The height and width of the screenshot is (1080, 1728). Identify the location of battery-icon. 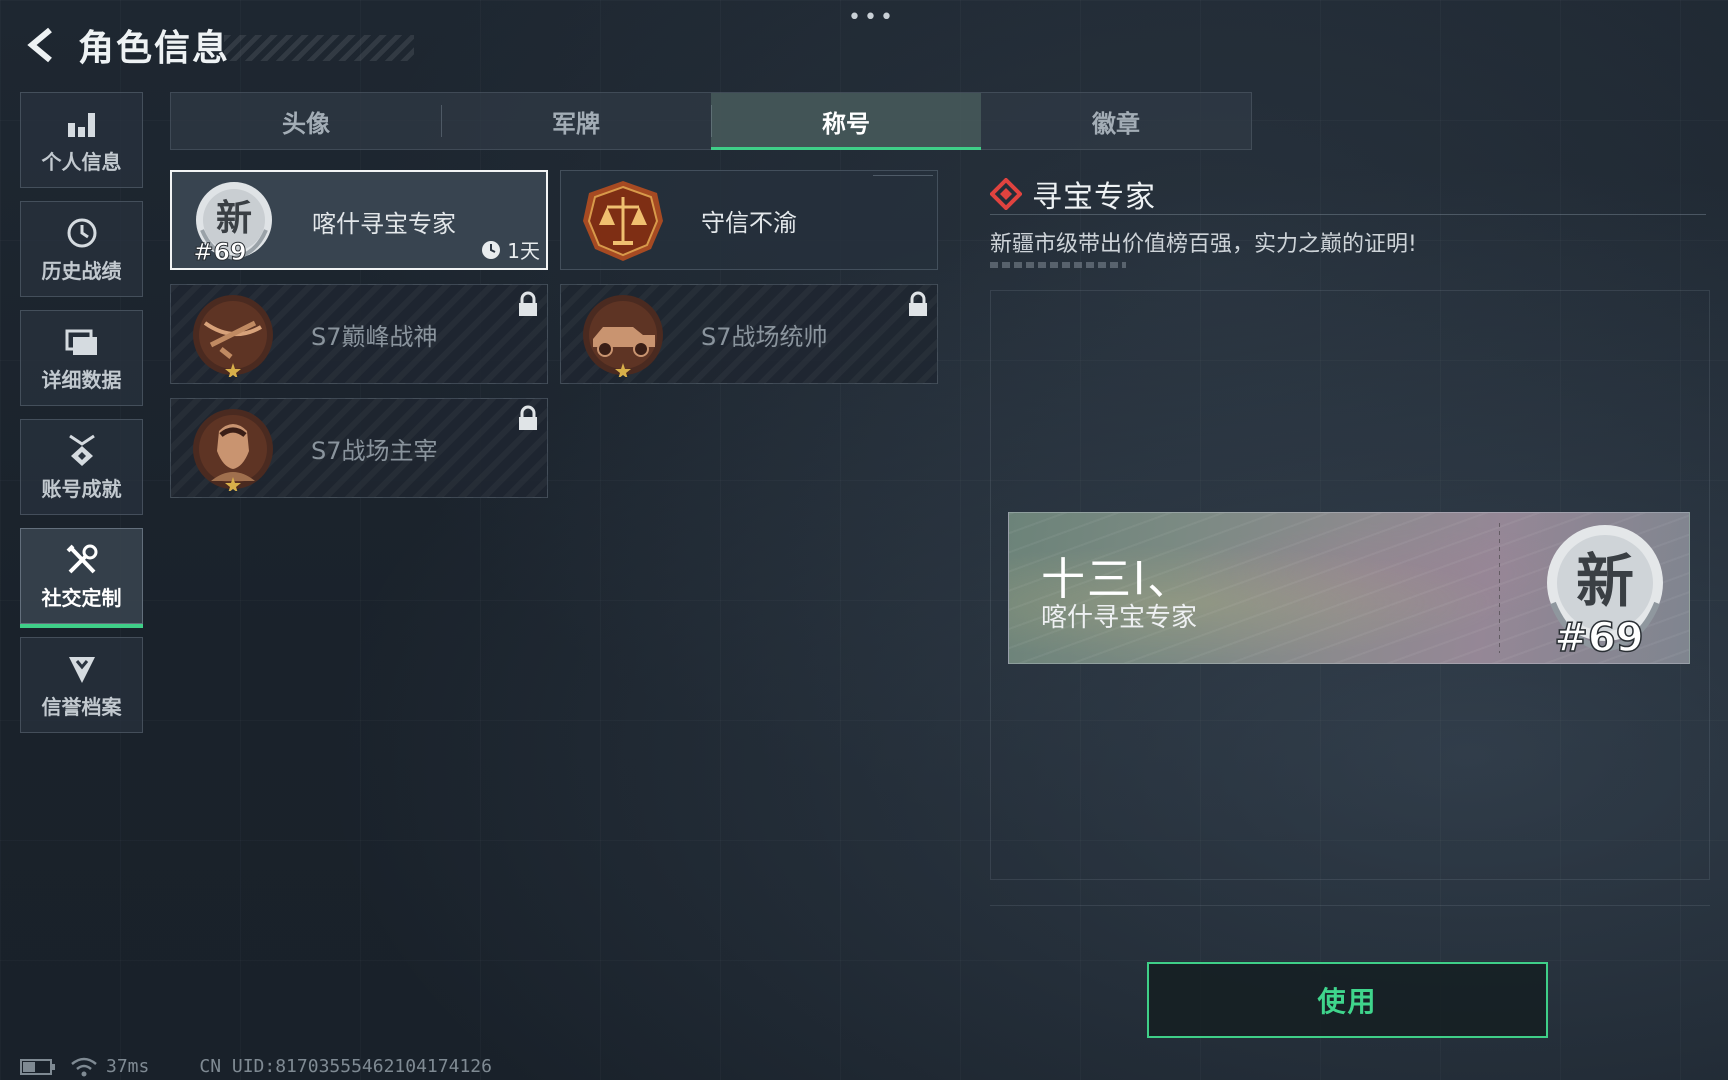
(37, 1066).